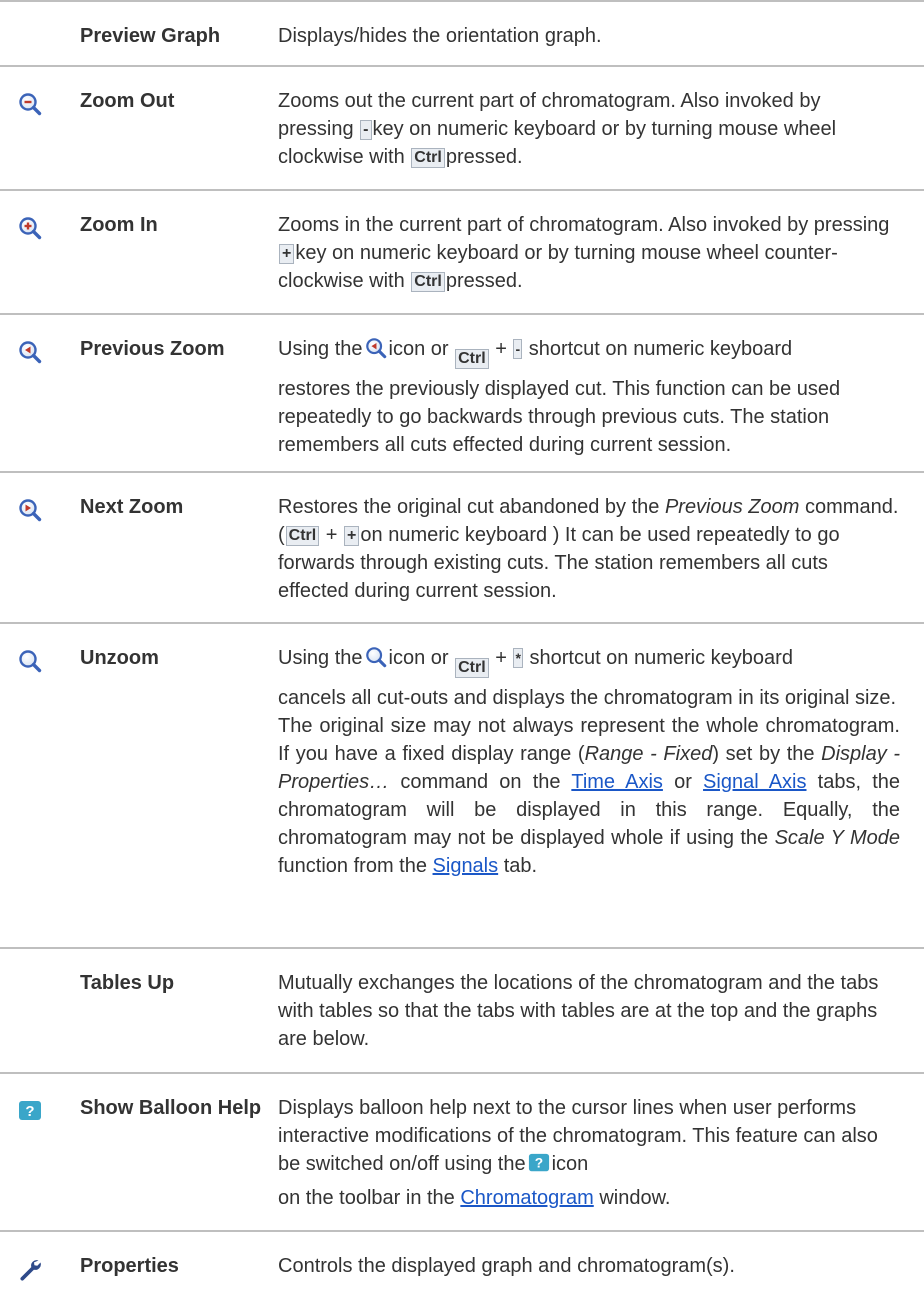 The image size is (924, 1300). Describe the element at coordinates (518, 658) in the screenshot. I see `key-asterisk: *` at that location.